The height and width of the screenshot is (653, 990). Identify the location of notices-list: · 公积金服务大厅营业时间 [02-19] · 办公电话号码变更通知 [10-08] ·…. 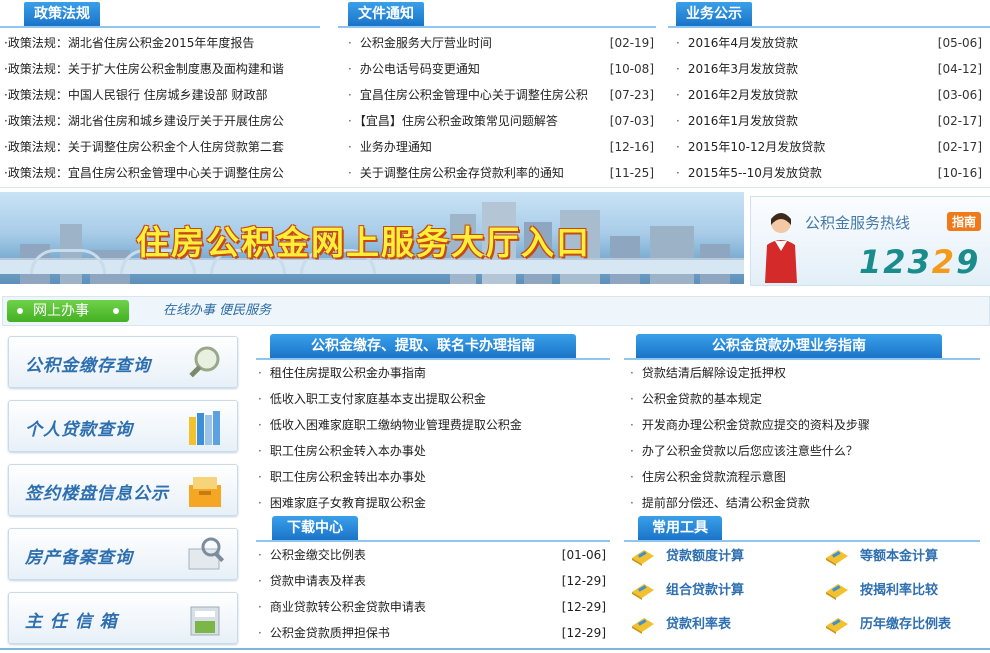
(501, 108).